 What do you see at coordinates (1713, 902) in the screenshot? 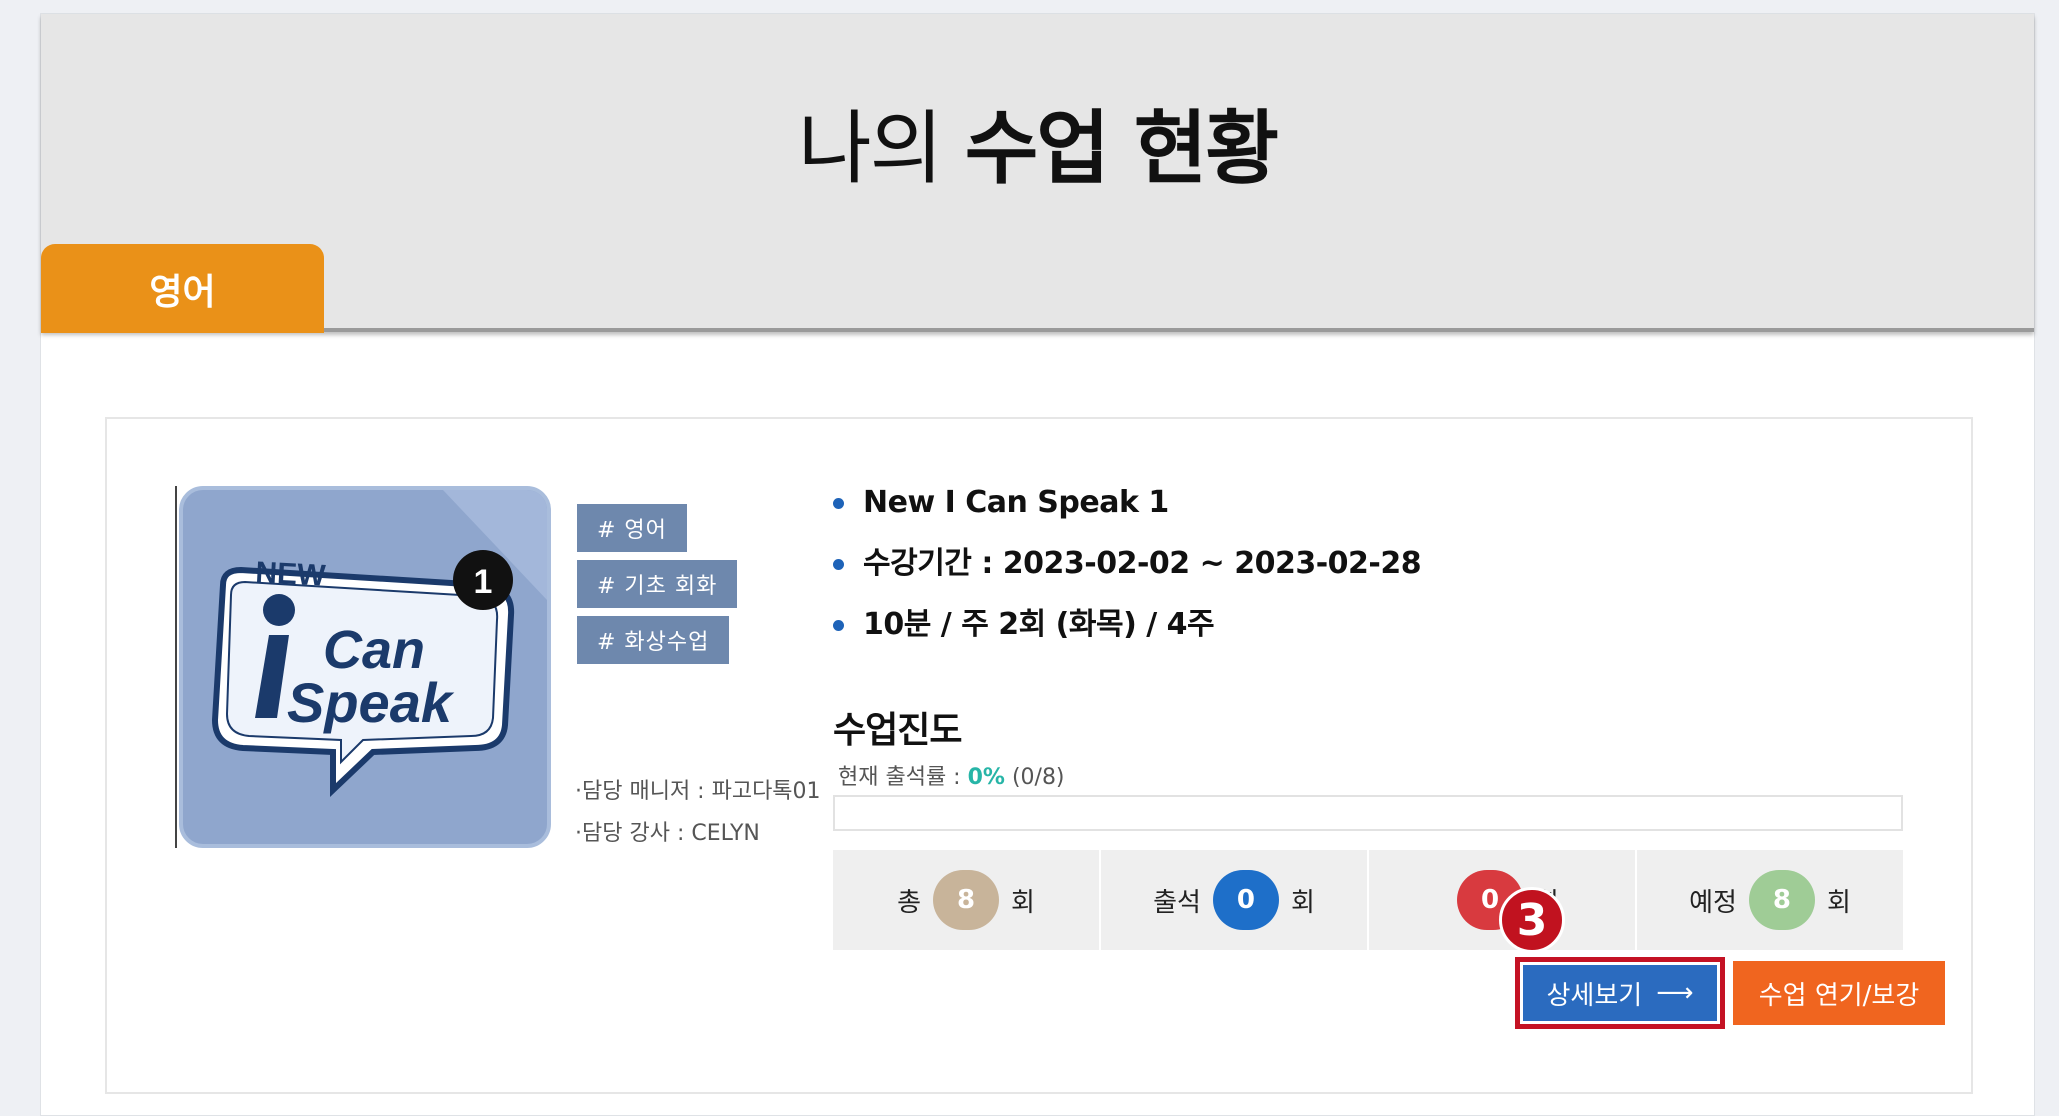
I see `stat-scheduled-label: 예정` at bounding box center [1713, 902].